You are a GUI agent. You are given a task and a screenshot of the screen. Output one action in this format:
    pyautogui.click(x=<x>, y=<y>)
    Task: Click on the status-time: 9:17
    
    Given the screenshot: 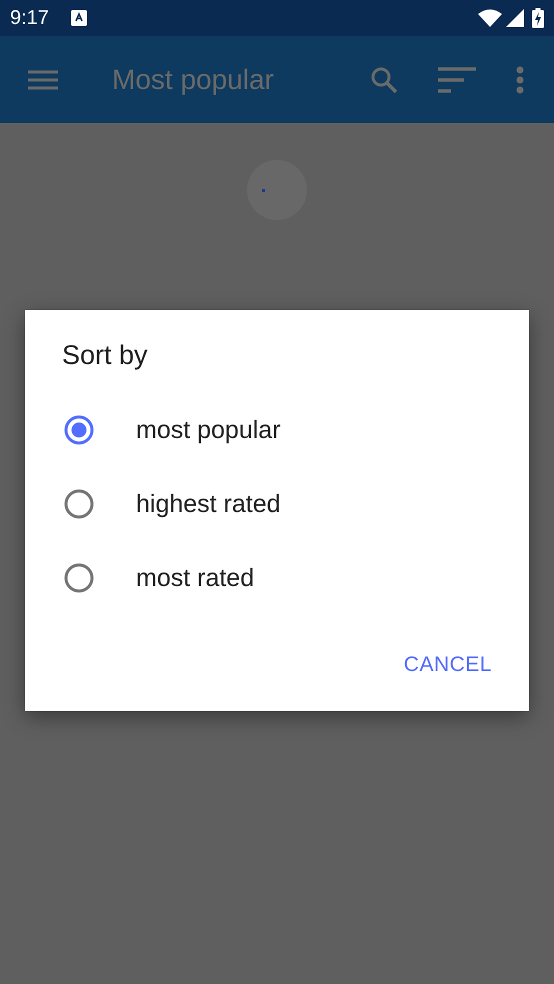 What is the action you would take?
    pyautogui.click(x=29, y=18)
    